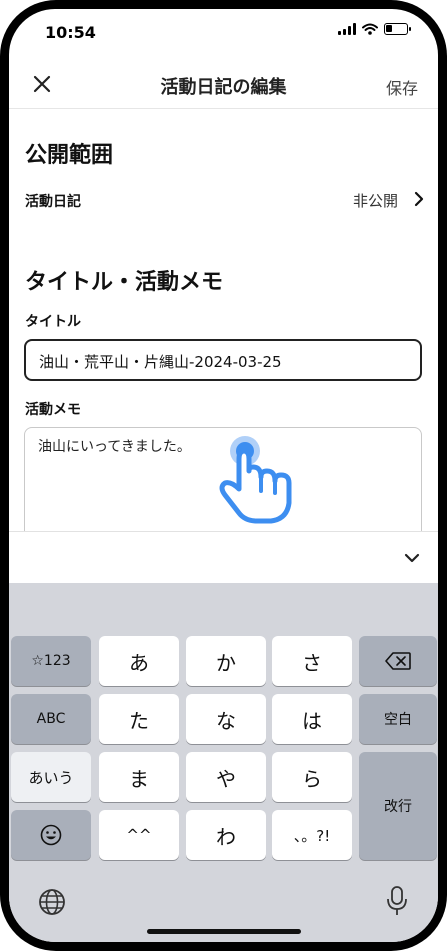 The height and width of the screenshot is (951, 447). What do you see at coordinates (124, 282) in the screenshot?
I see `title-memo-heading: タイトル・活動メモ` at bounding box center [124, 282].